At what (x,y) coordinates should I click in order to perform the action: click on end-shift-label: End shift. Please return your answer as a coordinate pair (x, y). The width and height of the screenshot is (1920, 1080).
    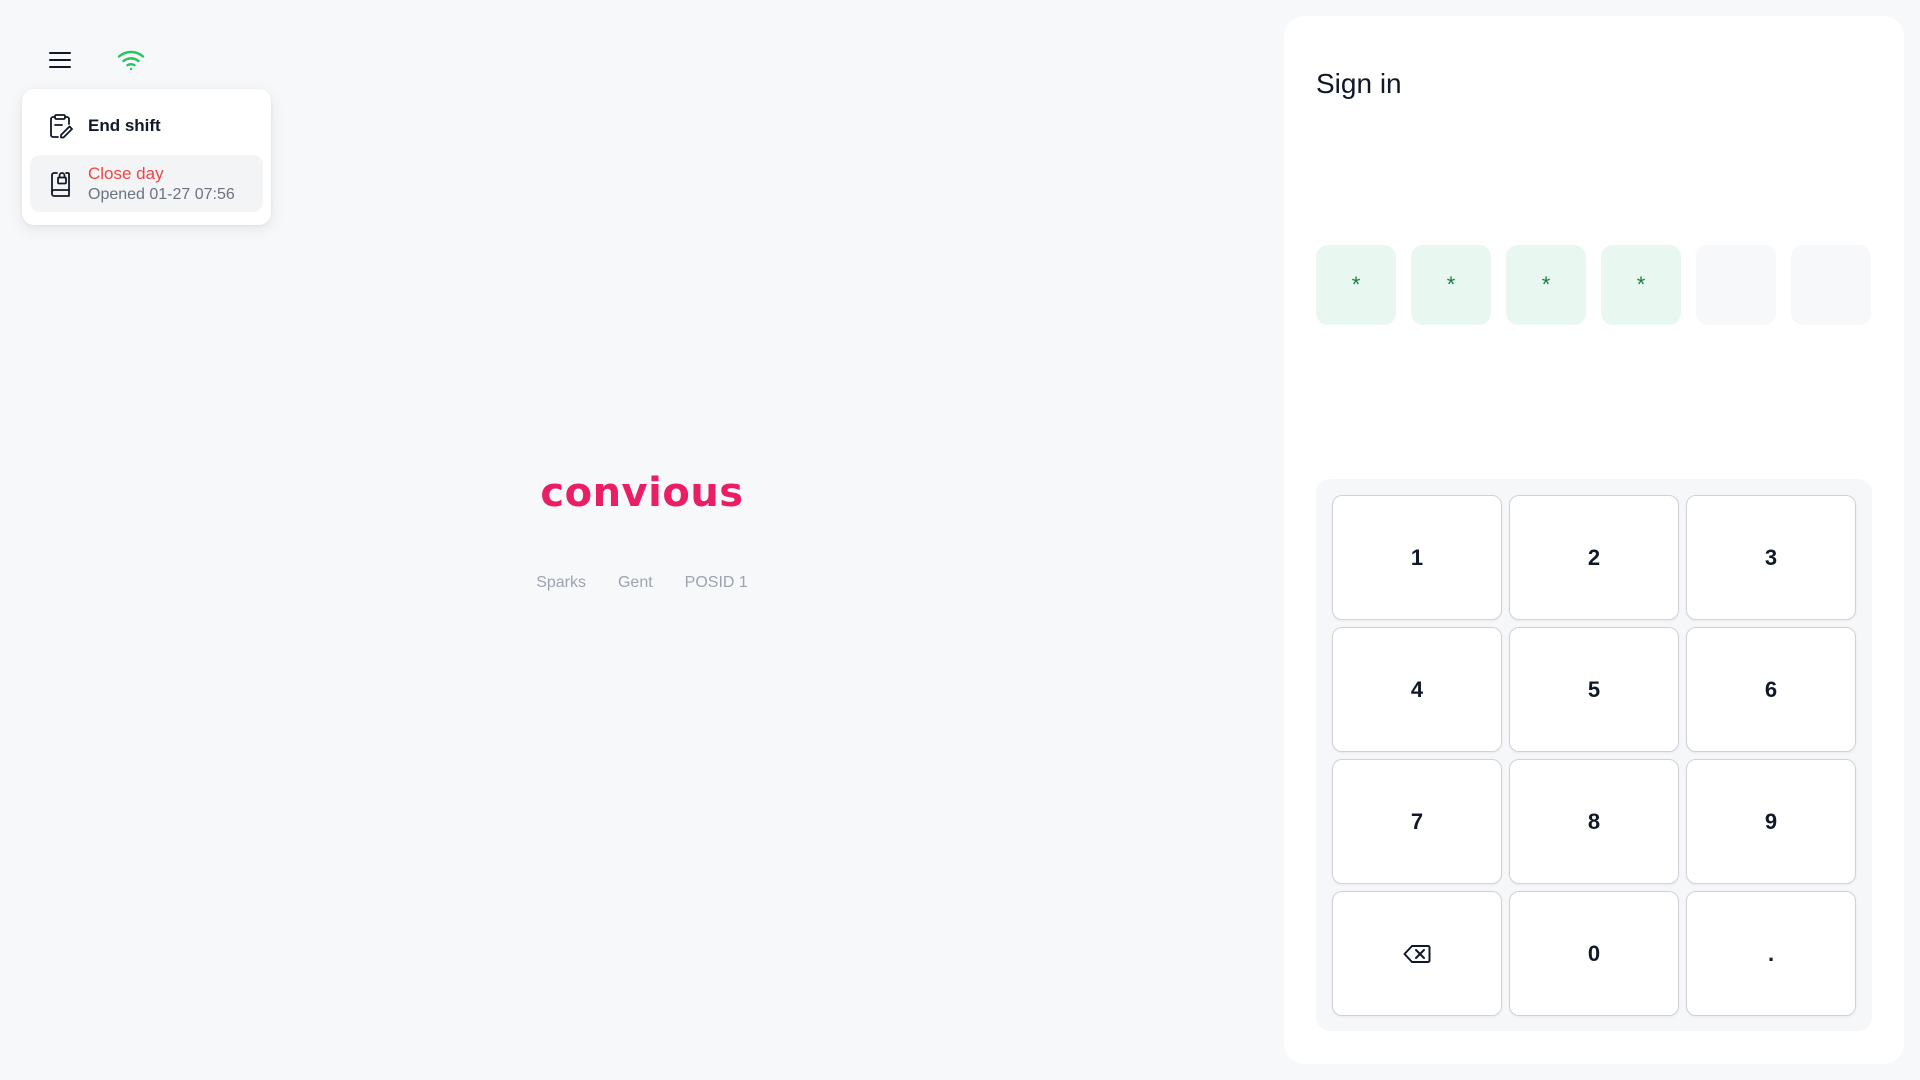
    Looking at the image, I should click on (124, 125).